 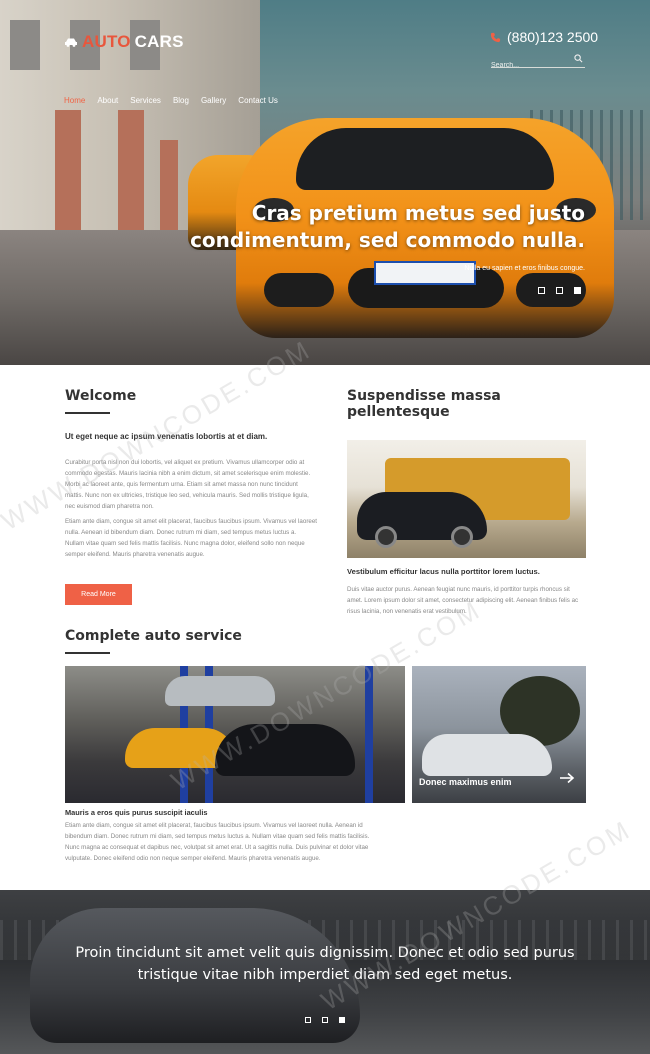 I want to click on gallery-label: Donec maximus enim, so click(x=465, y=782).